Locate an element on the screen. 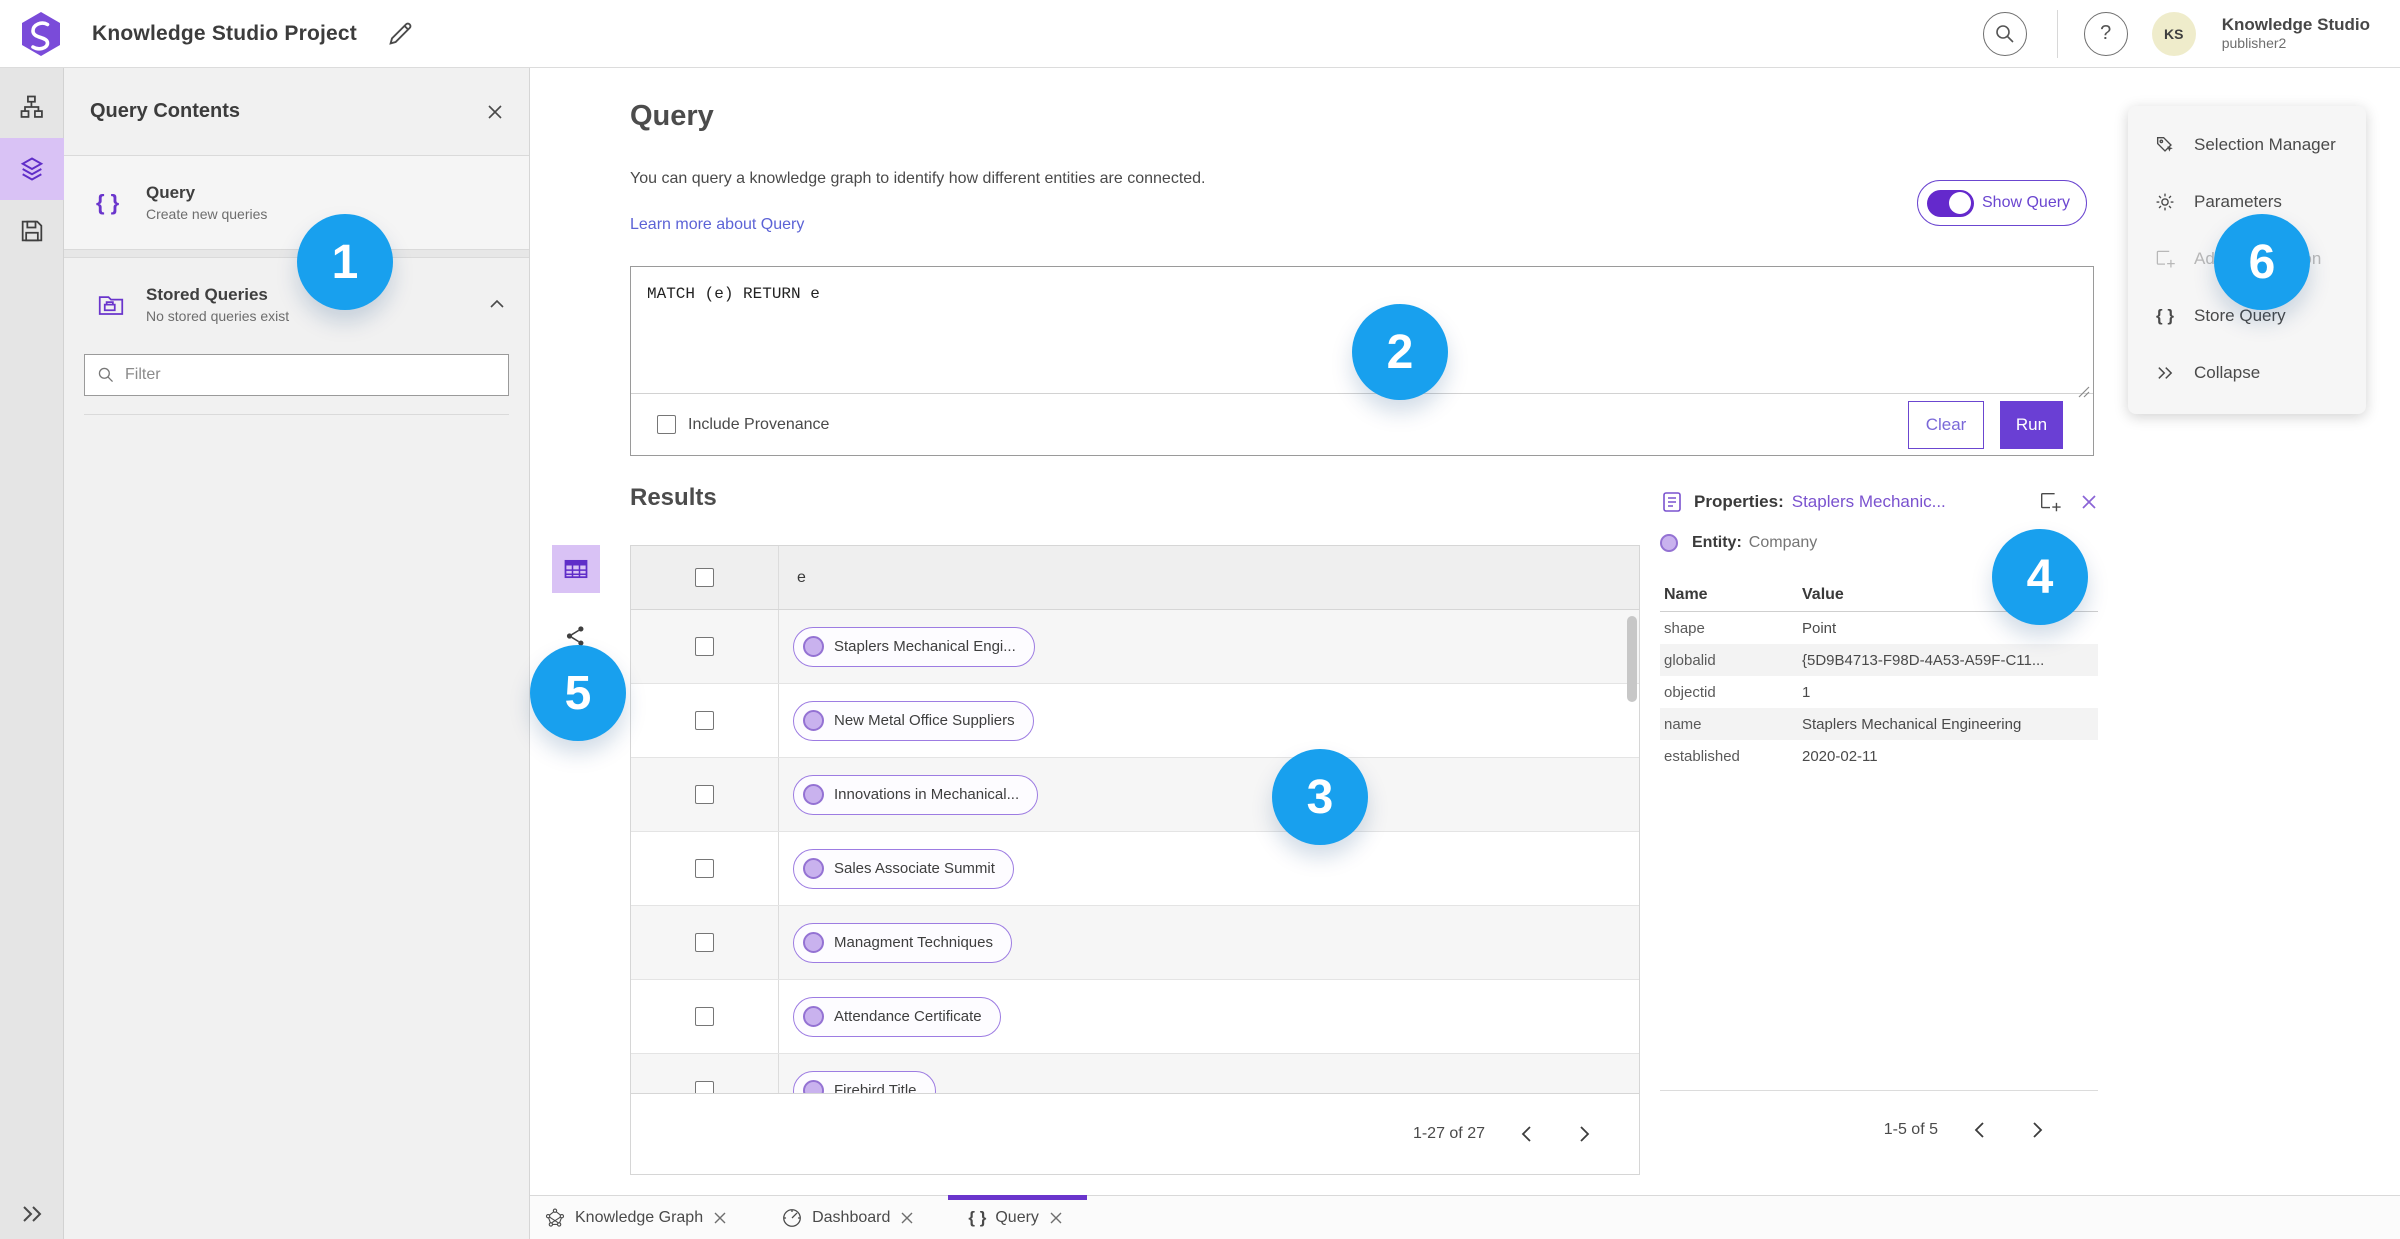 The width and height of the screenshot is (2400, 1239). query-contents-title: Query Contents is located at coordinates (165, 111).